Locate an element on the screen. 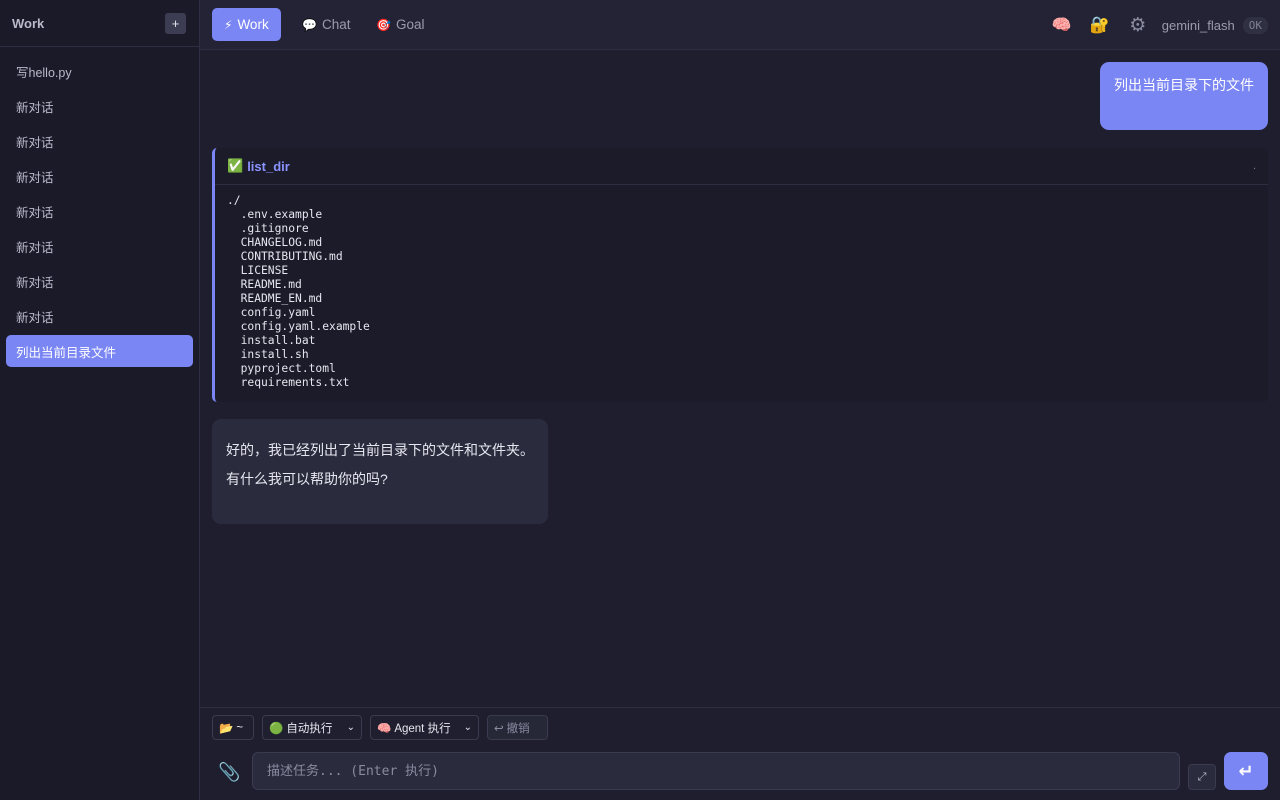 The image size is (1280, 800). agent-mode-select: 🧠 Agent 执行 ⌄ is located at coordinates (424, 727).